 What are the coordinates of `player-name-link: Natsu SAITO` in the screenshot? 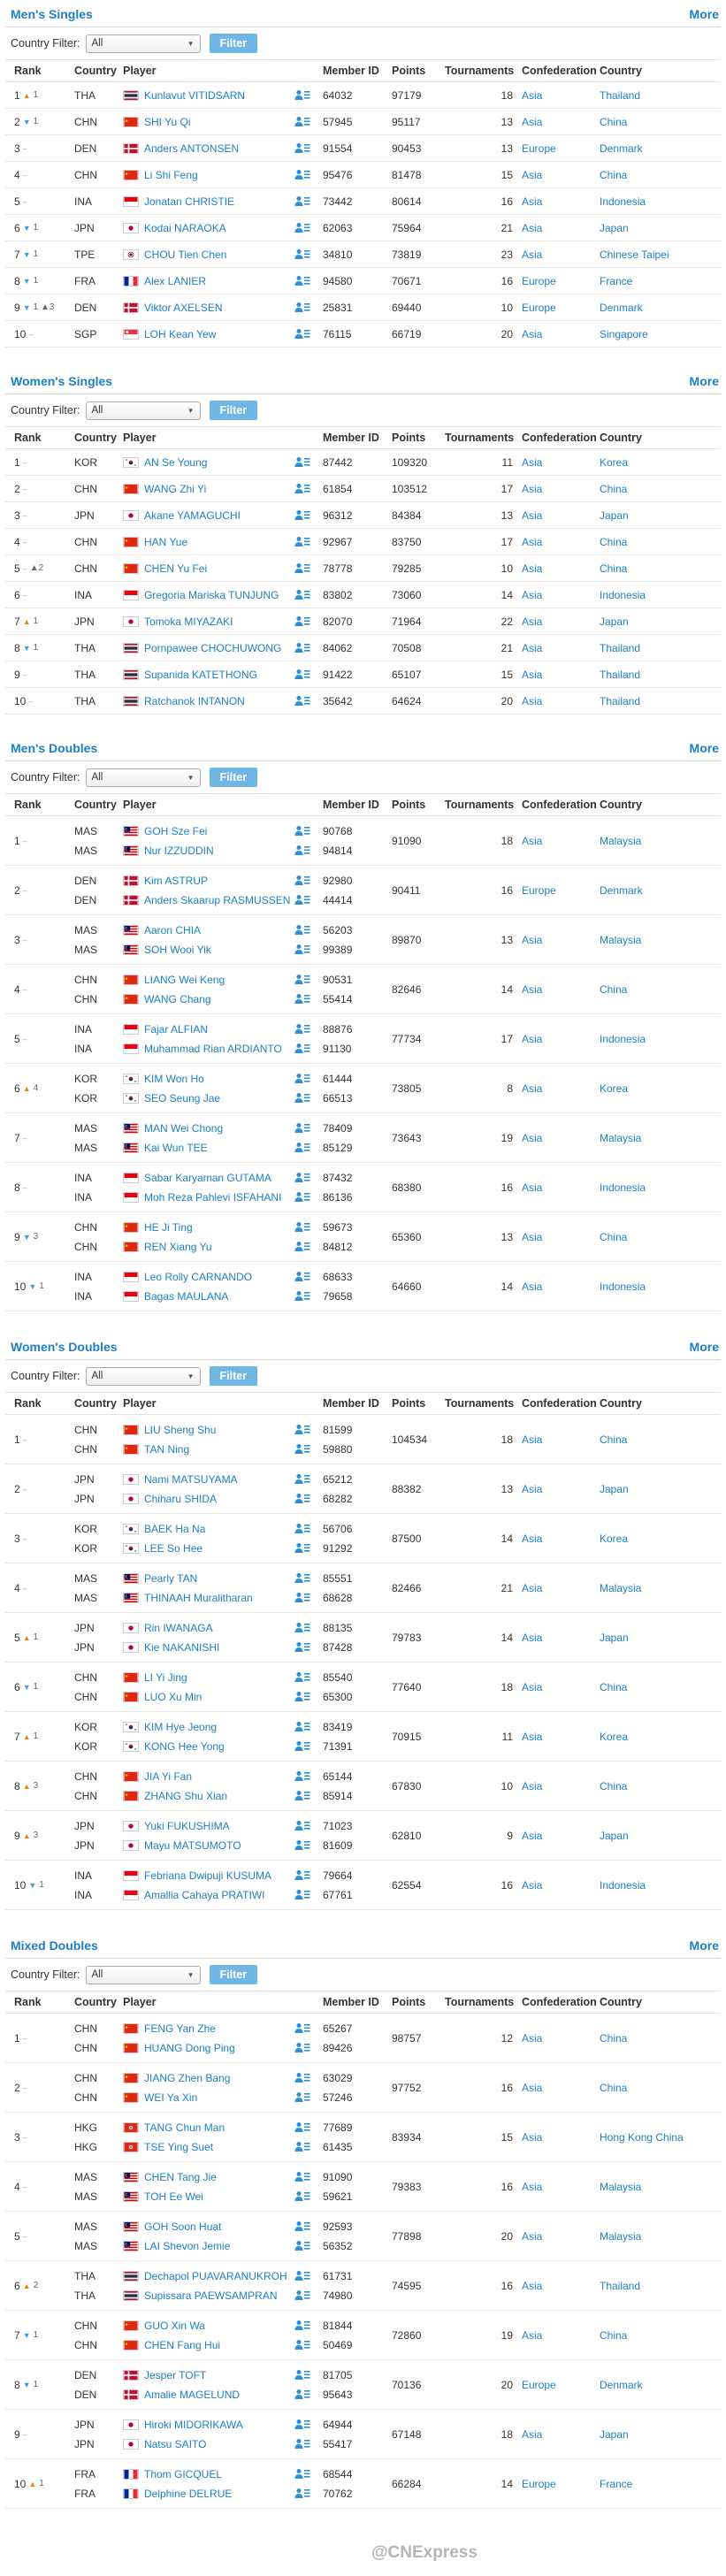 It's located at (175, 2444).